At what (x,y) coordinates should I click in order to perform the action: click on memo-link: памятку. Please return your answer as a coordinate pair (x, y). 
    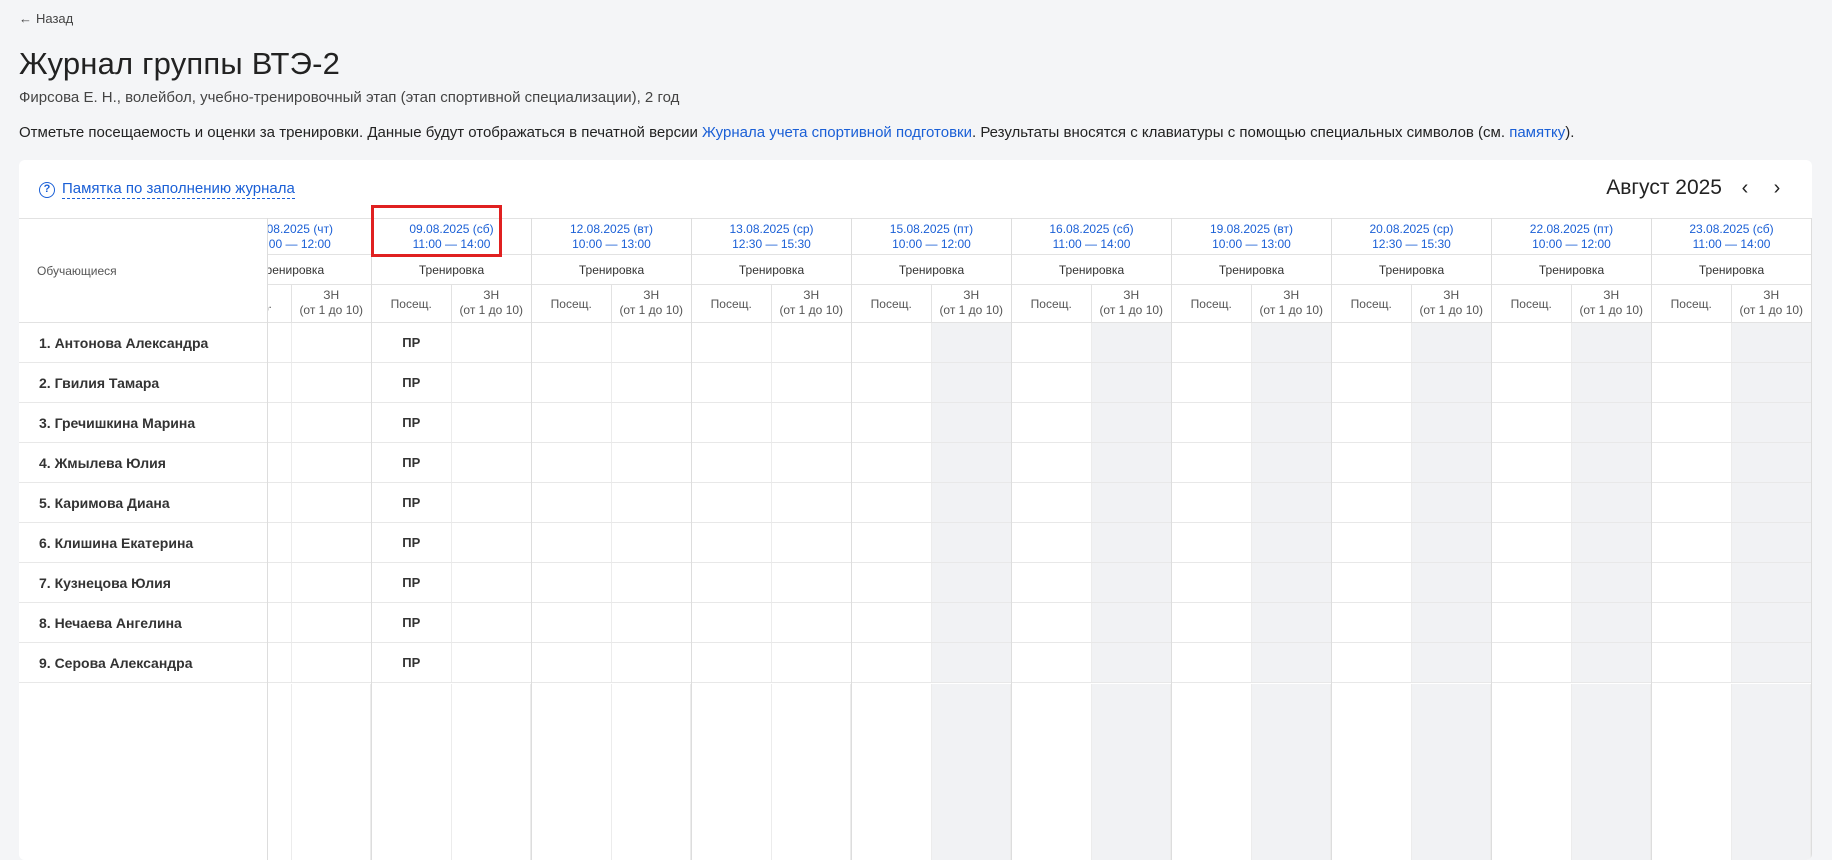
    Looking at the image, I should click on (1537, 132).